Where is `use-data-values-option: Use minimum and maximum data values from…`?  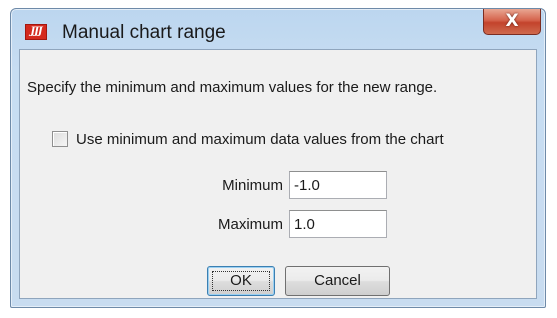 use-data-values-option: Use minimum and maximum data values from… is located at coordinates (248, 139).